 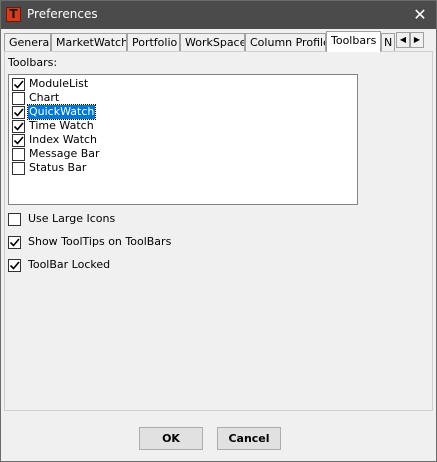 What do you see at coordinates (89, 42) in the screenshot?
I see `tab-marketwatch: MarketWatch` at bounding box center [89, 42].